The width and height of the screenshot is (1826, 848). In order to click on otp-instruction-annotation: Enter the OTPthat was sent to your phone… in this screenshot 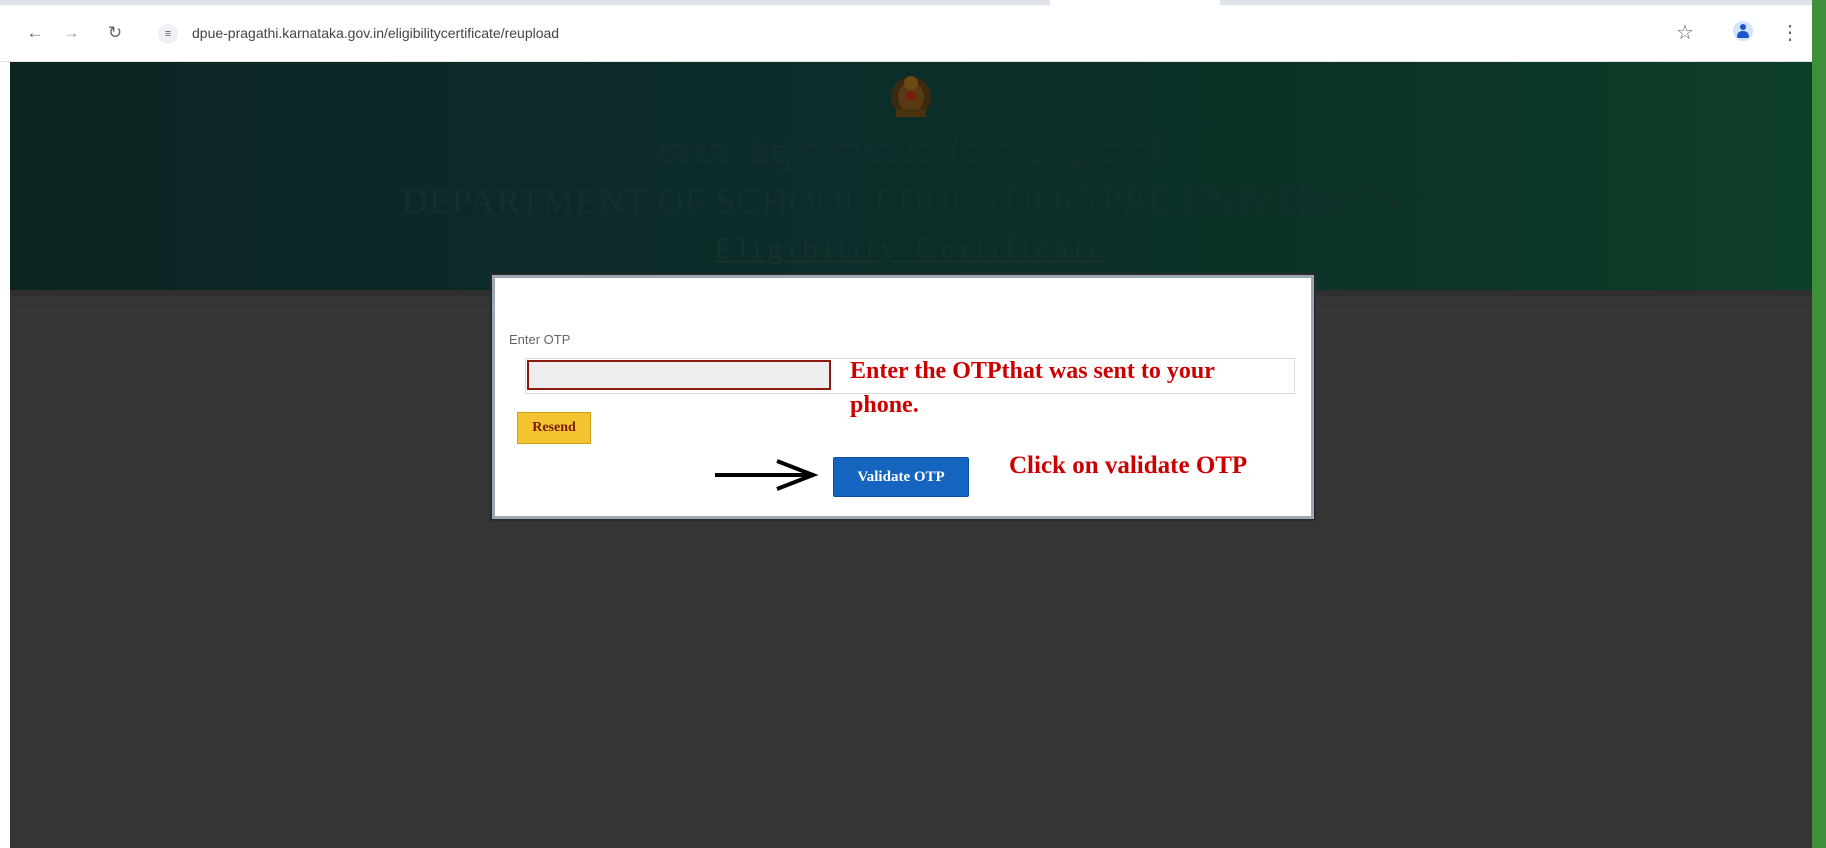, I will do `click(1032, 388)`.